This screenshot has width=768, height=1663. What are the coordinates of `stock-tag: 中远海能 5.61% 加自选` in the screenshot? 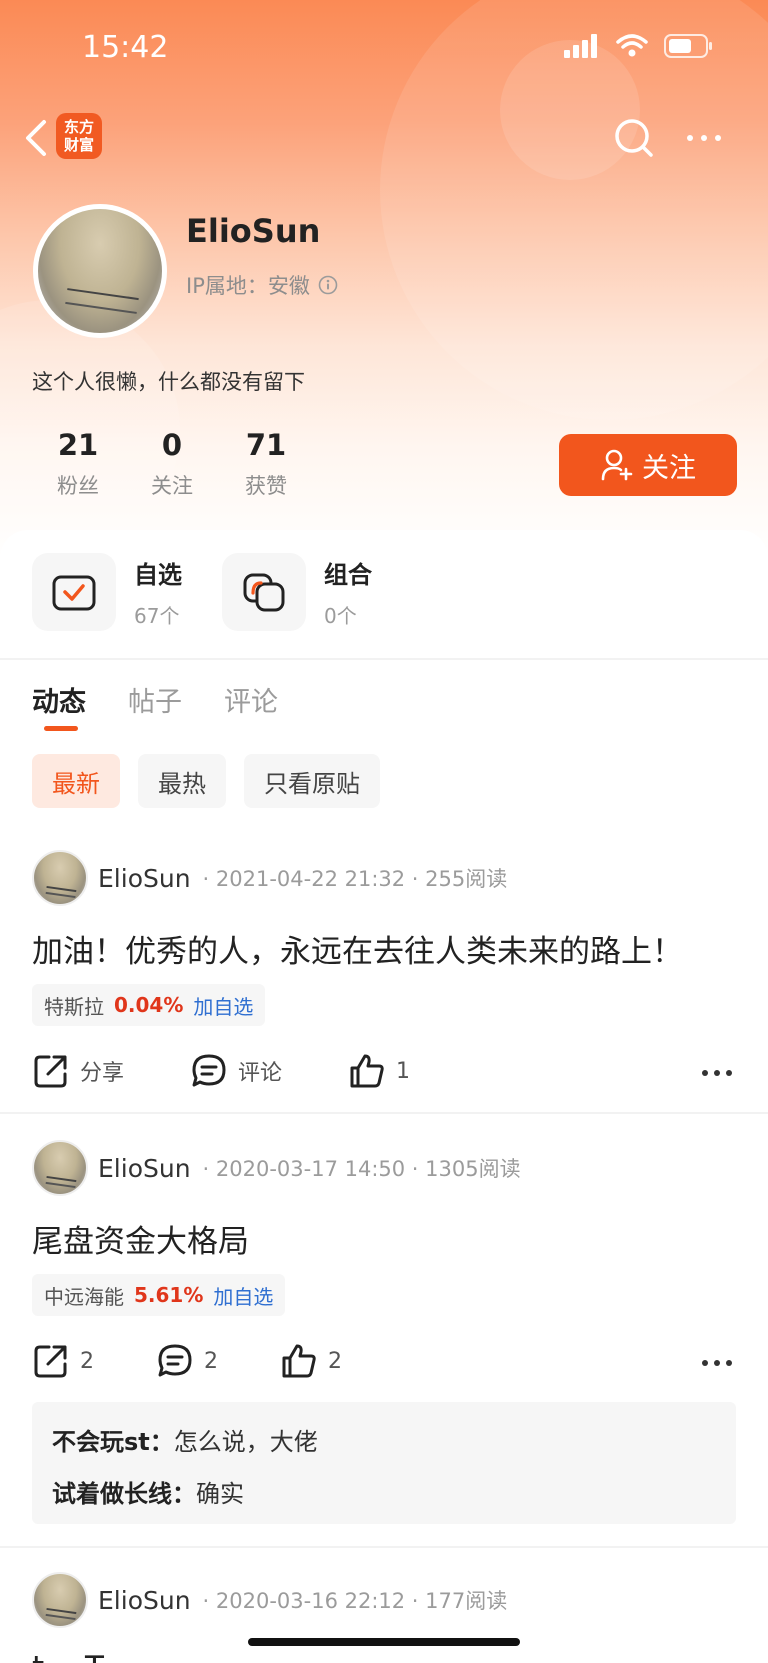 It's located at (159, 1295).